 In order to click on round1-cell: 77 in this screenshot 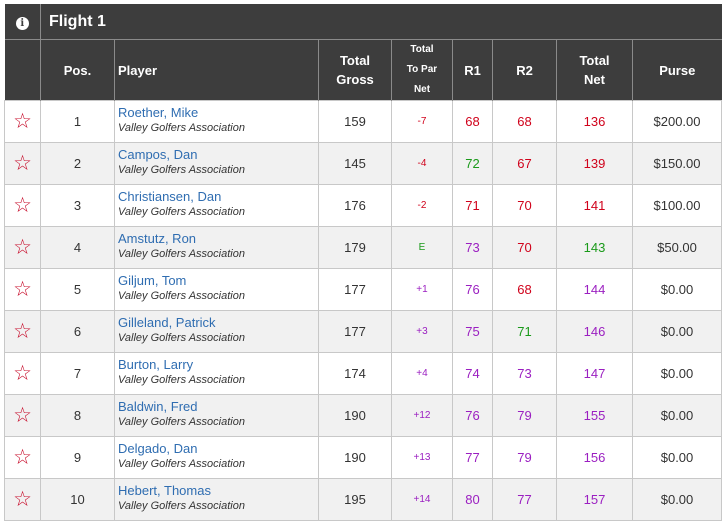, I will do `click(472, 457)`.